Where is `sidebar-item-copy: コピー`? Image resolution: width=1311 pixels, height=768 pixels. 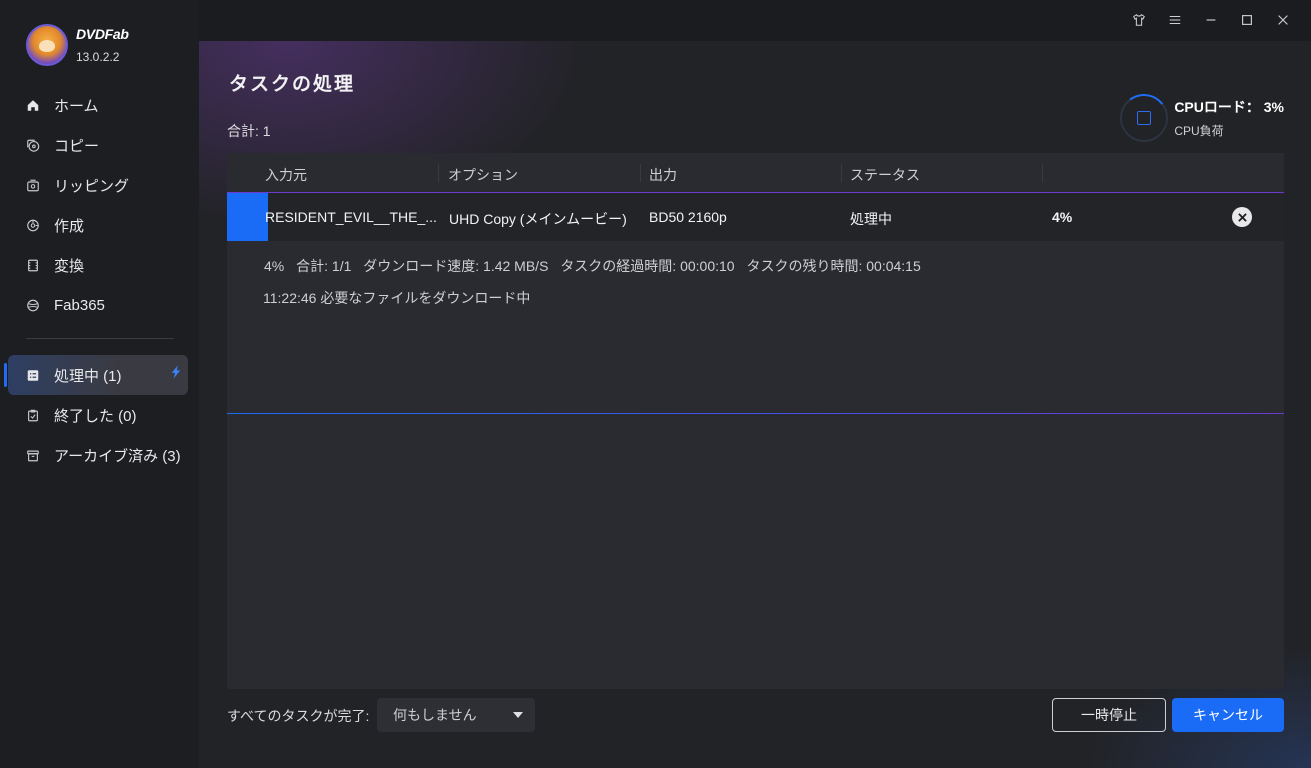
sidebar-item-copy: コピー is located at coordinates (99, 145).